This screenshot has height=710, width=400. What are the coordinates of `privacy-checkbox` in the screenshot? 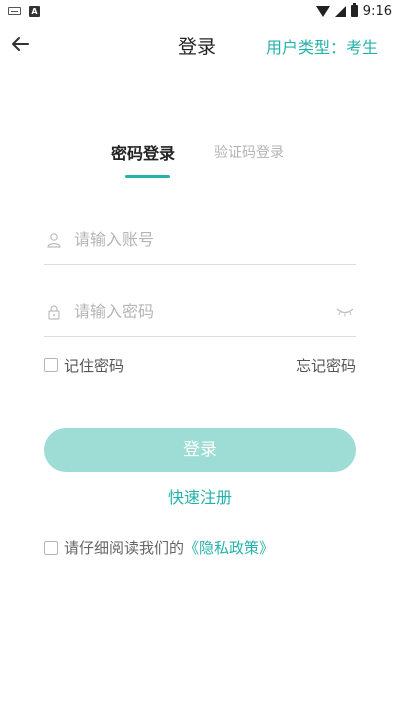 It's located at (51, 547).